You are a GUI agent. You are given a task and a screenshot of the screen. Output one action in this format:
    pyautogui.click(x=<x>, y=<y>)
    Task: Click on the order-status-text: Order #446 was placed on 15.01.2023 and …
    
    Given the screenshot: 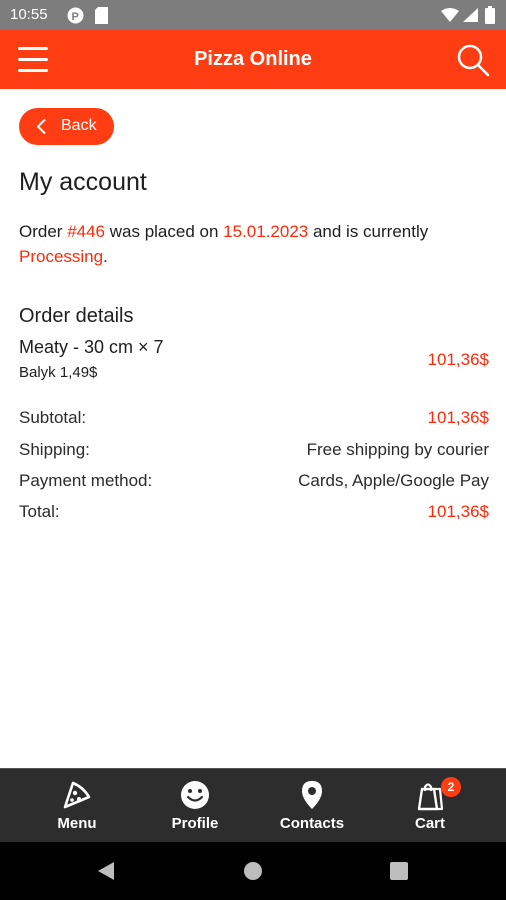 What is the action you would take?
    pyautogui.click(x=254, y=244)
    